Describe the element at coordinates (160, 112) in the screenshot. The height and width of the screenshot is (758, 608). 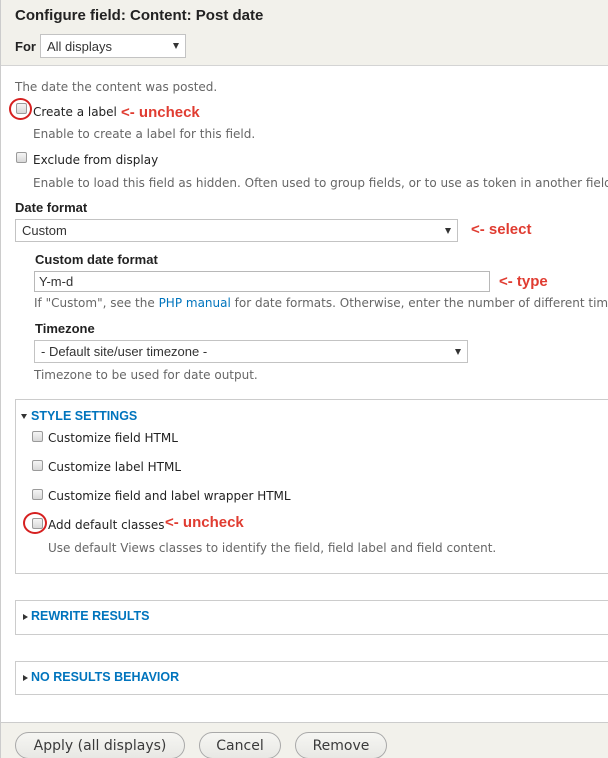
I see `annotation-uncheck-create-label: <- uncheck` at that location.